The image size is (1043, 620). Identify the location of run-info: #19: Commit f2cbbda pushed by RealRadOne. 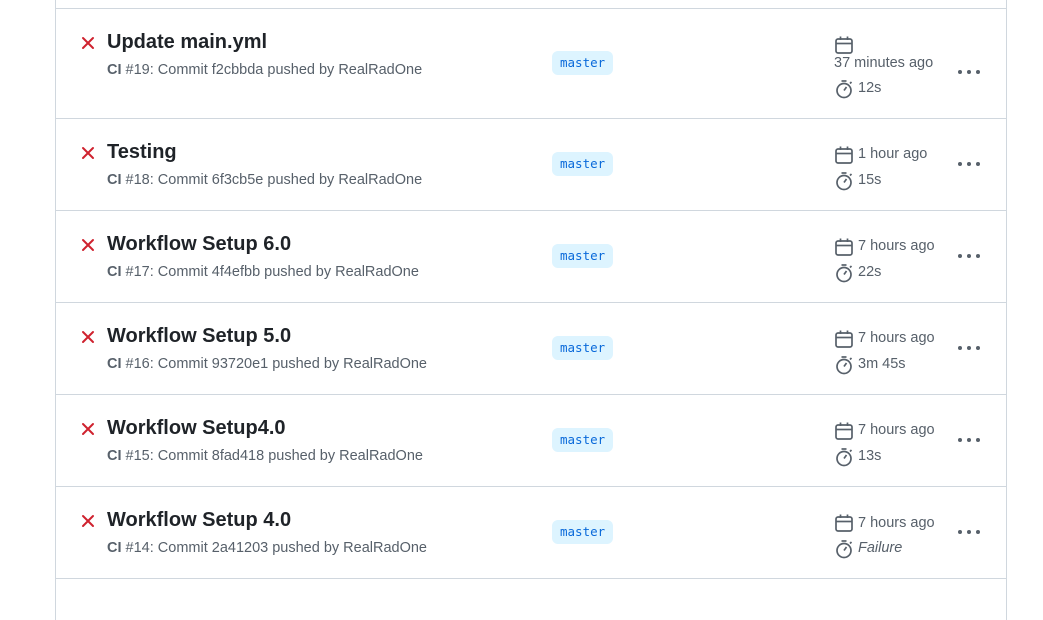
(274, 70).